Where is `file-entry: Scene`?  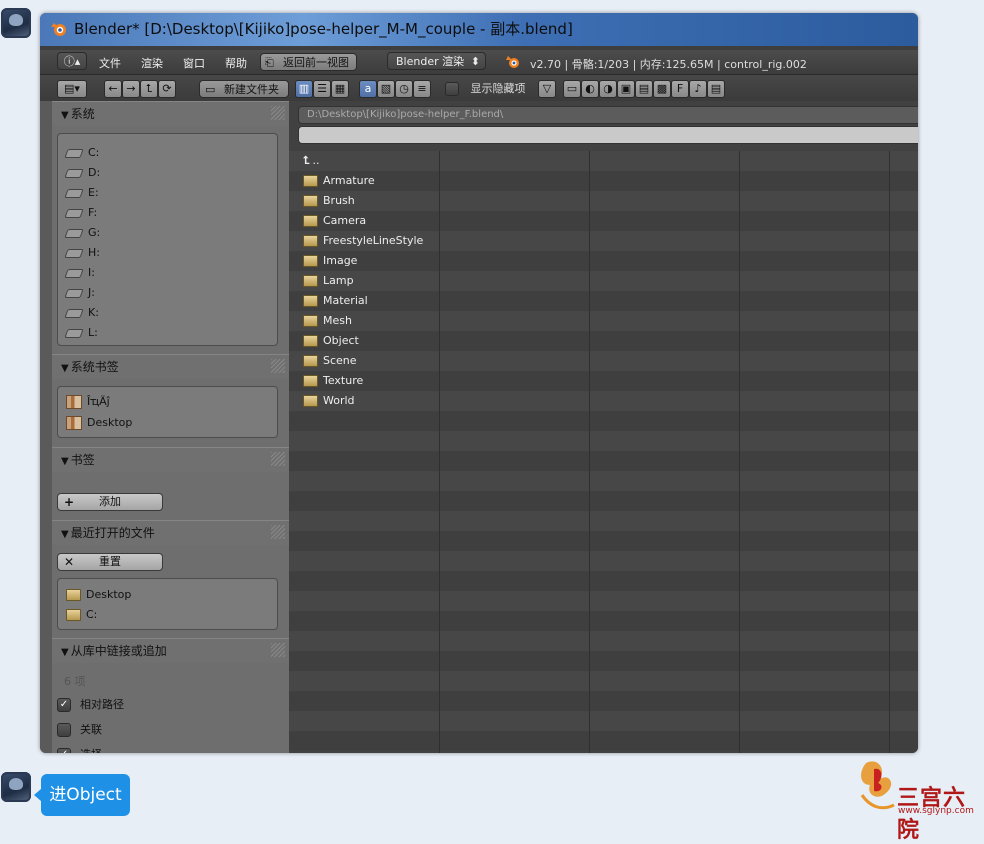
file-entry: Scene is located at coordinates (330, 361).